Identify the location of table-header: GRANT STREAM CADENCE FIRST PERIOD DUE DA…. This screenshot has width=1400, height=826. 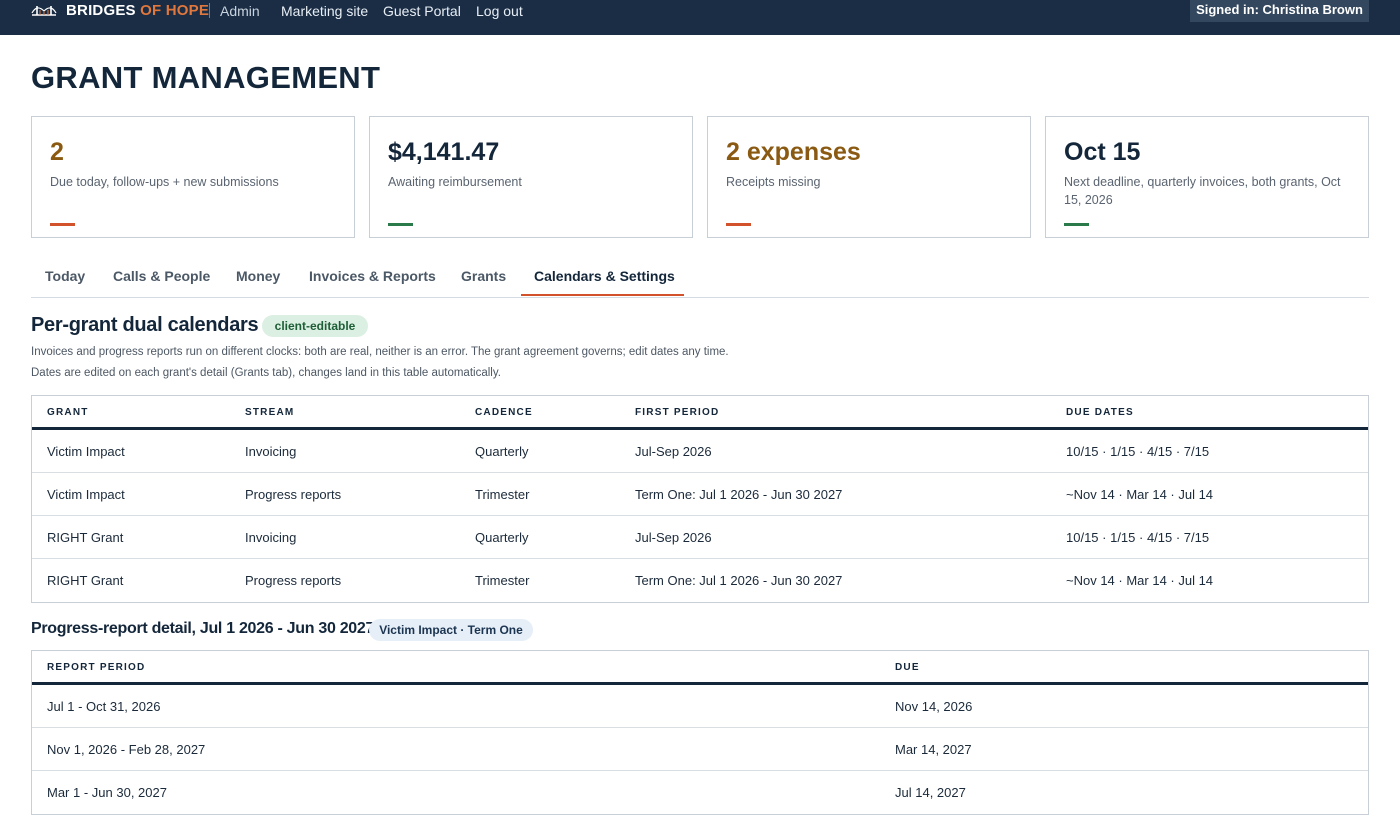
(700, 413).